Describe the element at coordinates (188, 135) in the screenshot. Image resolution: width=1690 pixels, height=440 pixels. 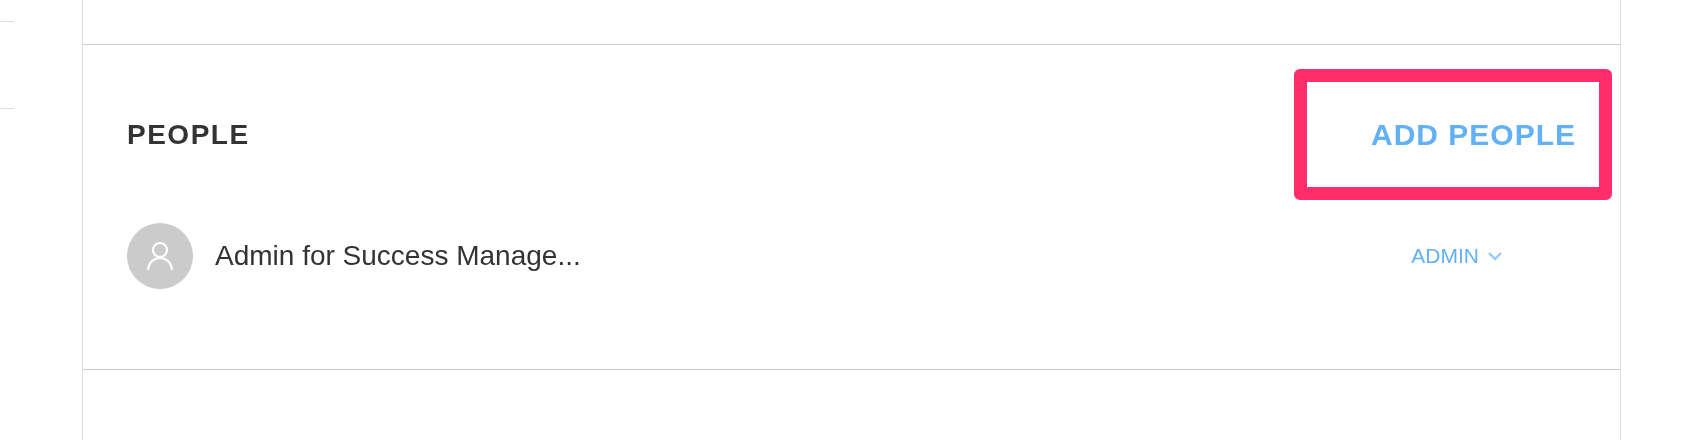
I see `section-title: PEOPLE` at that location.